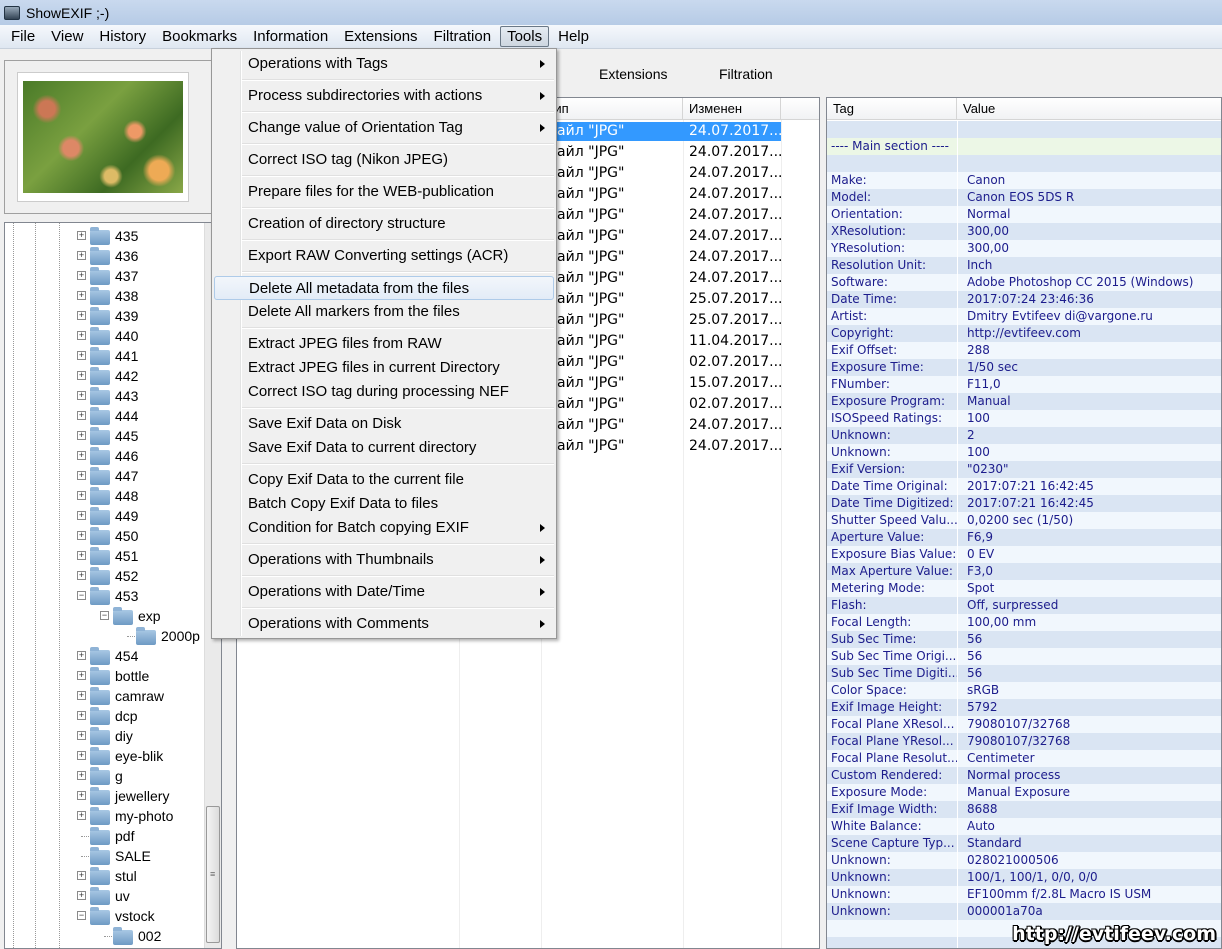 Image resolution: width=1222 pixels, height=949 pixels. What do you see at coordinates (1024, 571) in the screenshot?
I see `exif-row: Max Aperture Value: F3,0` at bounding box center [1024, 571].